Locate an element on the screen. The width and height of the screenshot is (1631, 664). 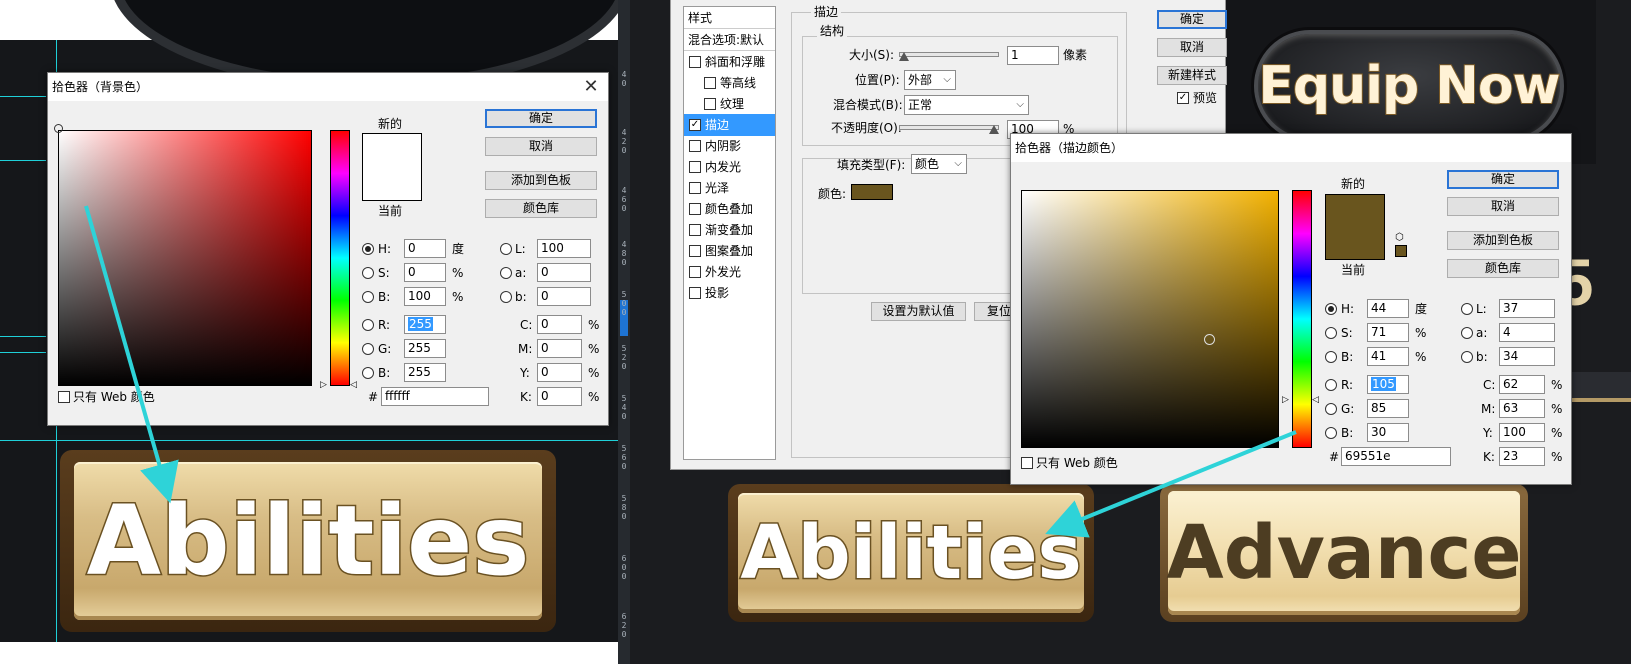
arrow-to-right-abilities is located at coordinates (1171, 484).